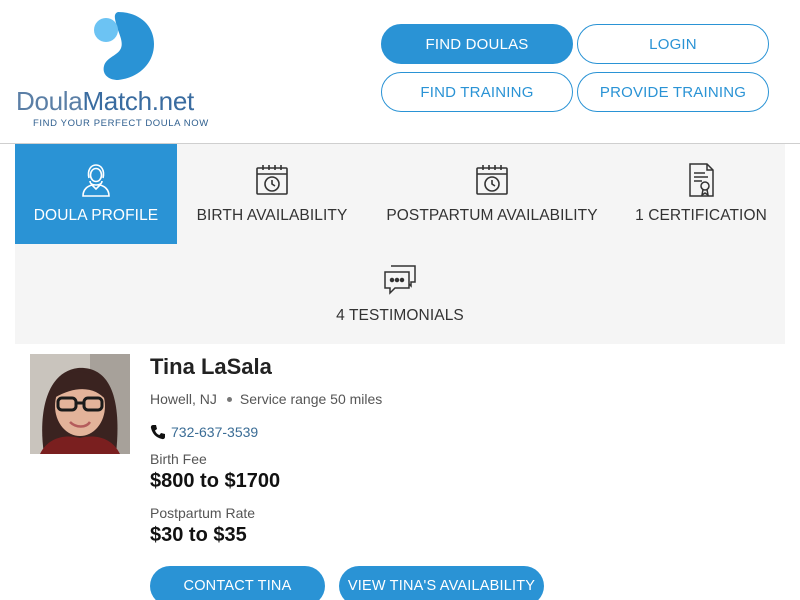  Describe the element at coordinates (215, 481) in the screenshot. I see `birth-fee-value: $800 to $1700` at that location.